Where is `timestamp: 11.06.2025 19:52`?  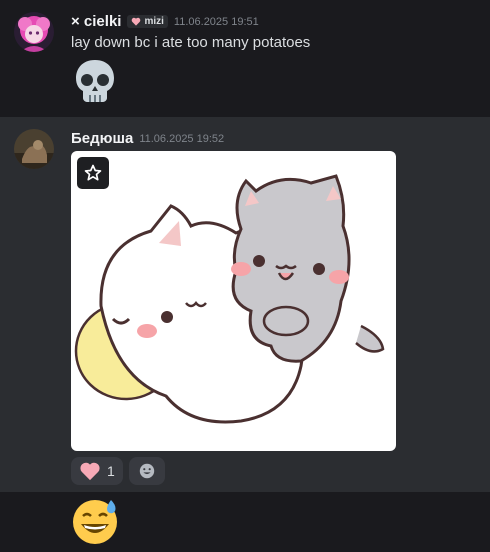
timestamp: 11.06.2025 19:52 is located at coordinates (181, 139).